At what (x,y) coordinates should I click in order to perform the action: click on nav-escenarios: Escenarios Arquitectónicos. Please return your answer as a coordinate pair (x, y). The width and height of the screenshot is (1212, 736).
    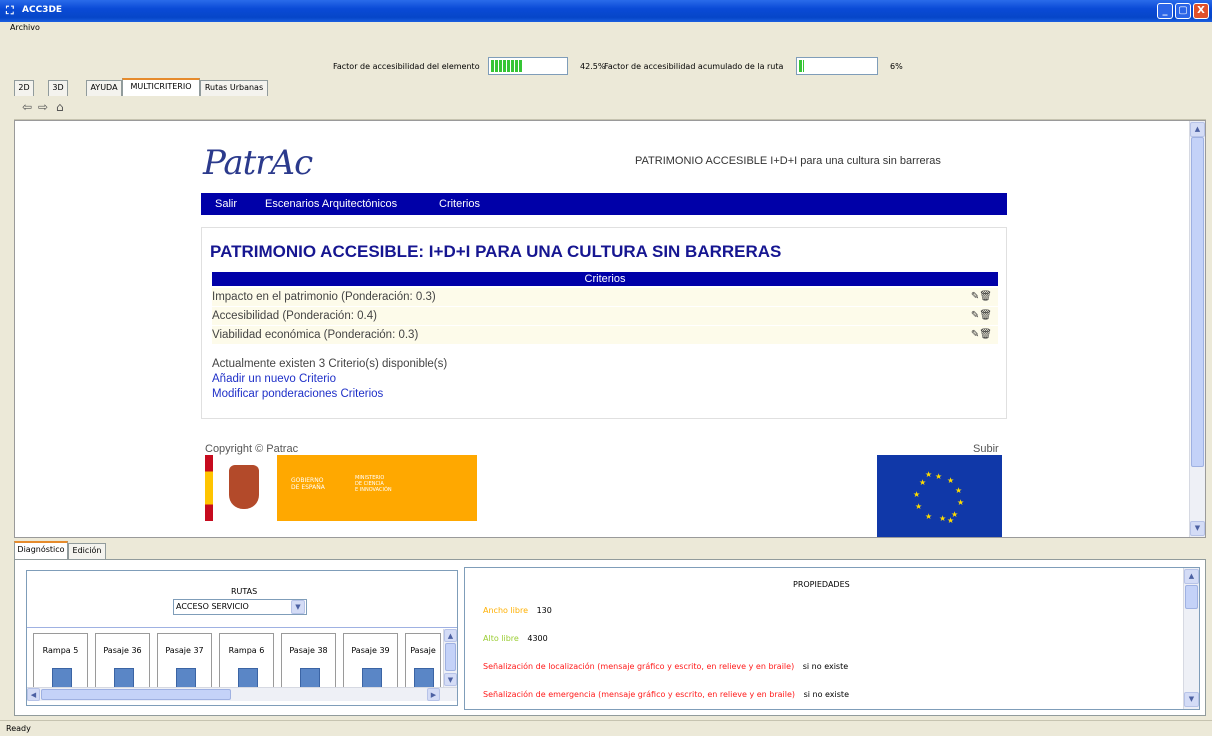
    Looking at the image, I should click on (331, 204).